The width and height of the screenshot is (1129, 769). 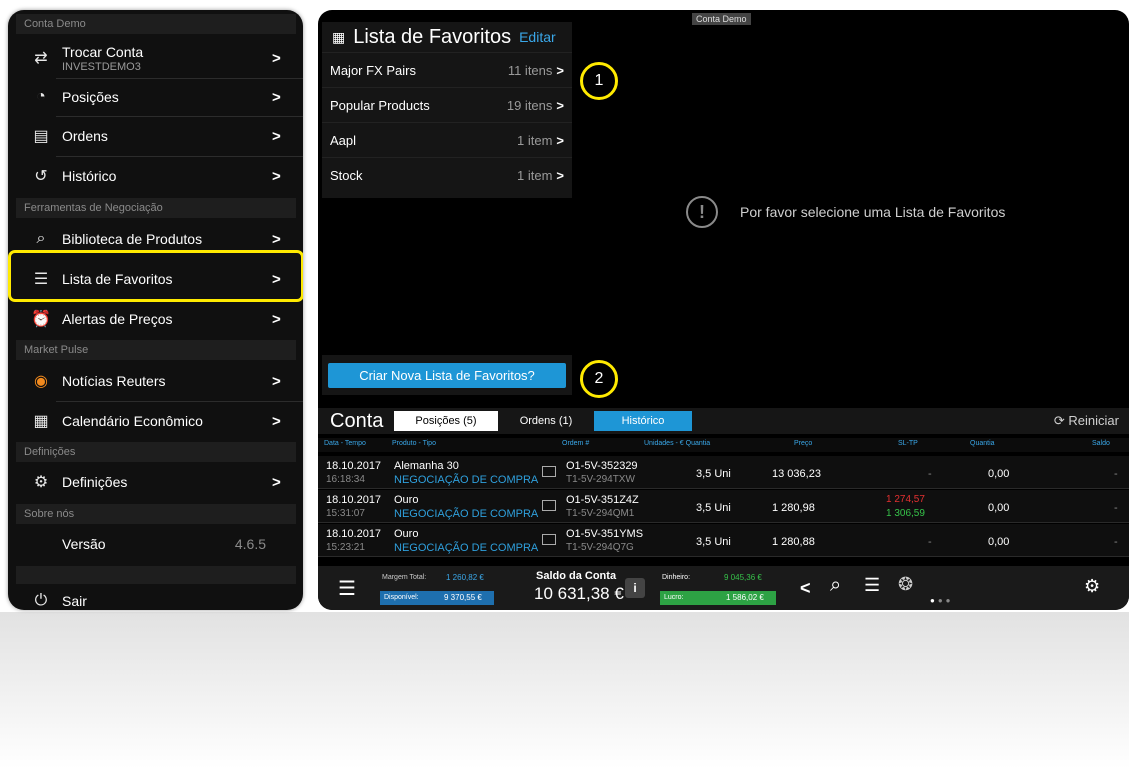 What do you see at coordinates (803, 443) in the screenshot?
I see `column-header: Preço` at bounding box center [803, 443].